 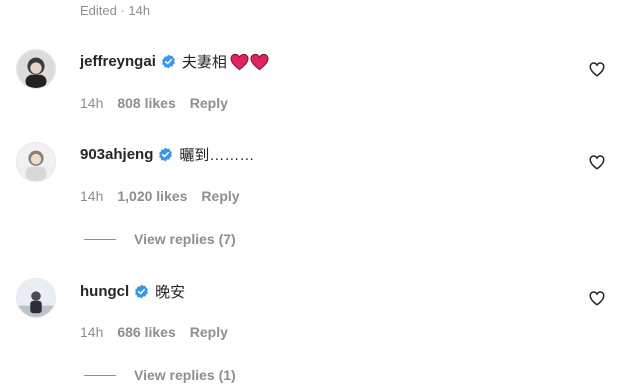 What do you see at coordinates (115, 10) in the screenshot?
I see `edited-timestamp: Edited · 14h` at bounding box center [115, 10].